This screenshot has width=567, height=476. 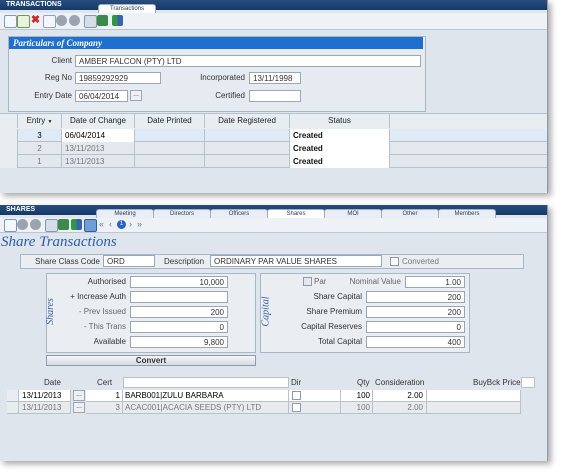 I want to click on entry-date-field: 06/04/2014, so click(x=101, y=96).